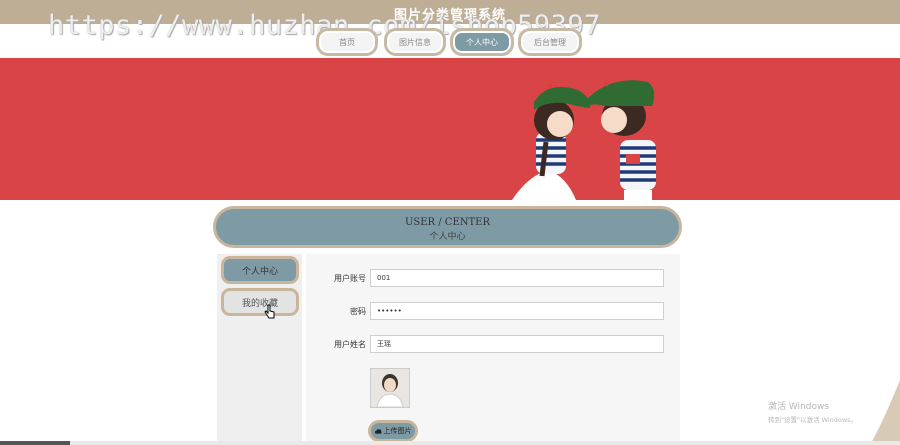 The image size is (900, 445). I want to click on avatar, so click(390, 388).